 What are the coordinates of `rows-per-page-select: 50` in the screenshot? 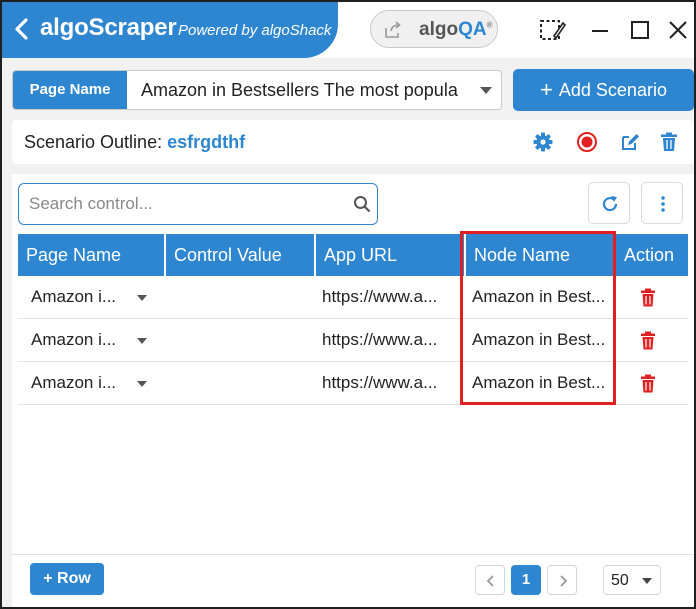 It's located at (632, 580).